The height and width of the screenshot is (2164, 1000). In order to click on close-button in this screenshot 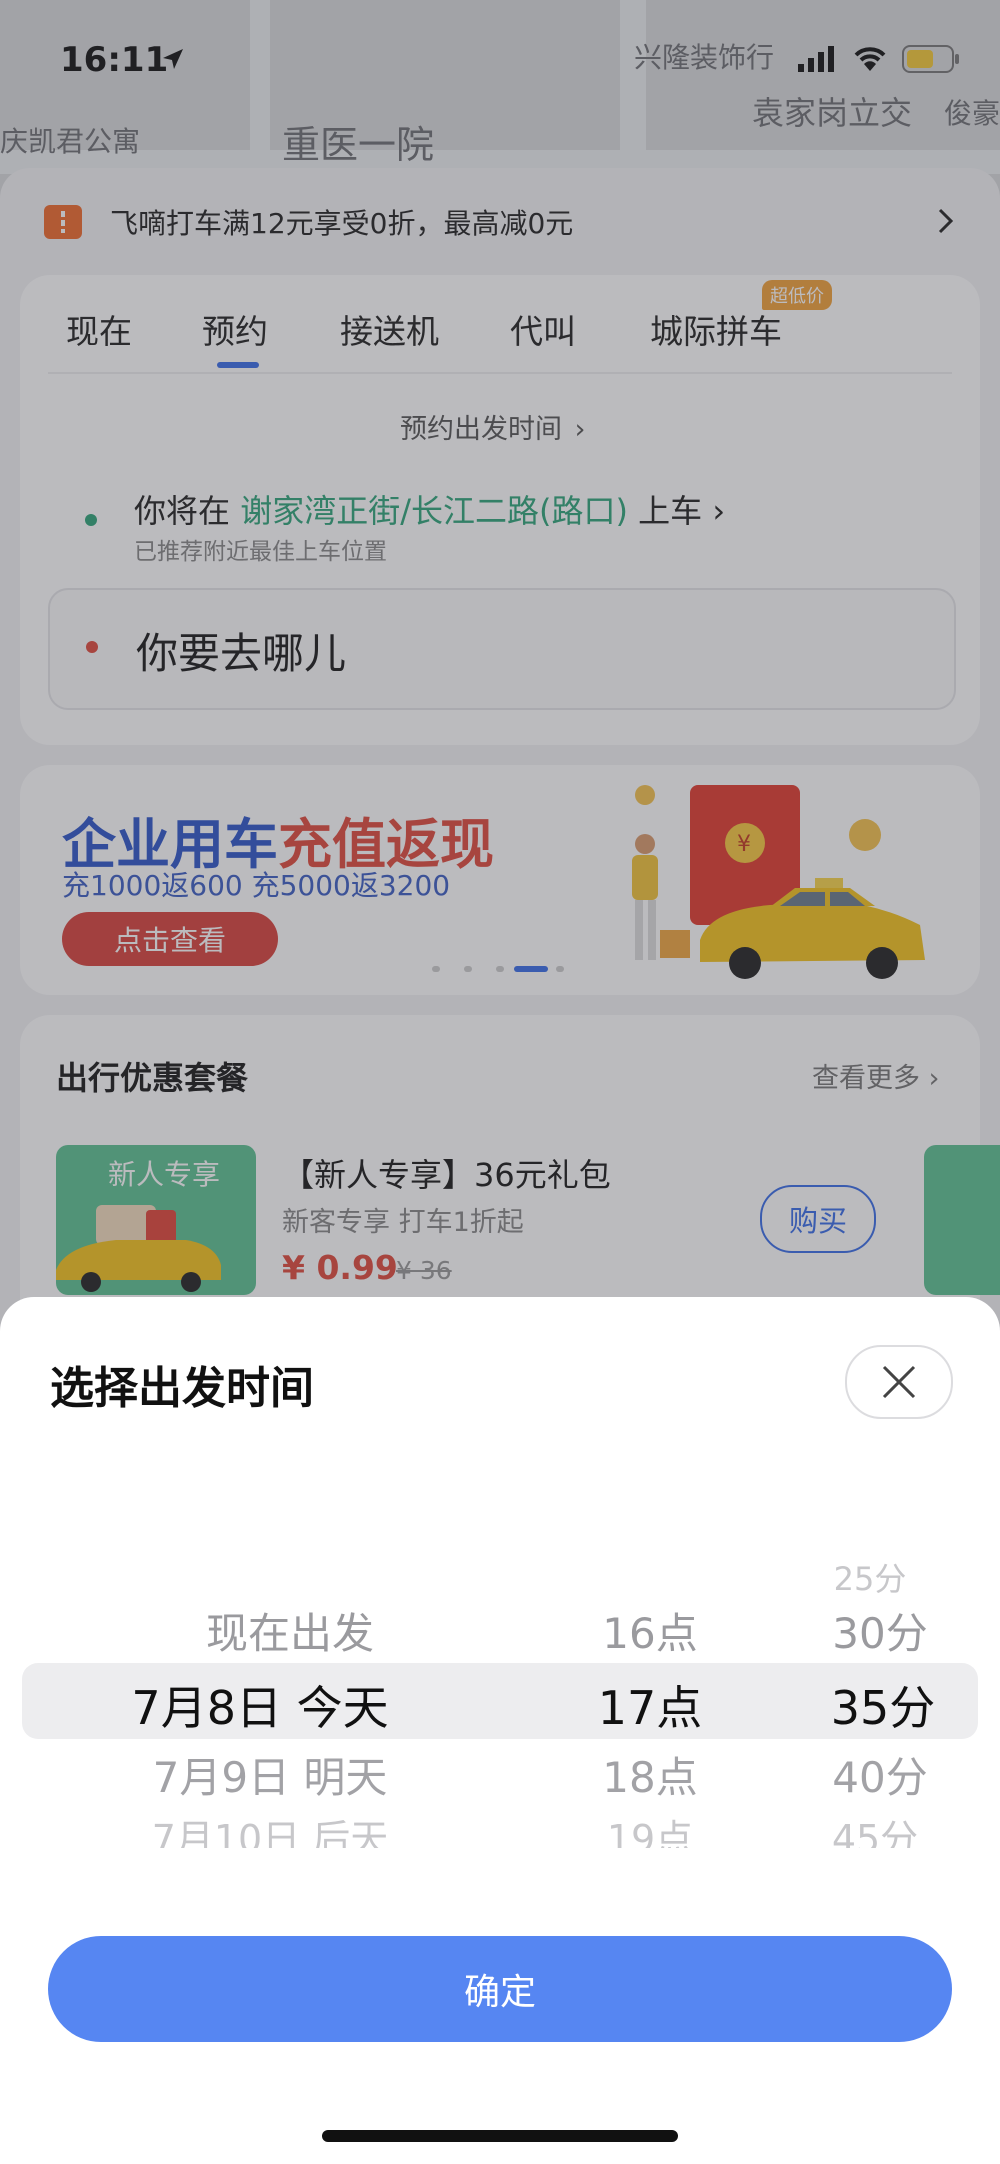, I will do `click(899, 1382)`.